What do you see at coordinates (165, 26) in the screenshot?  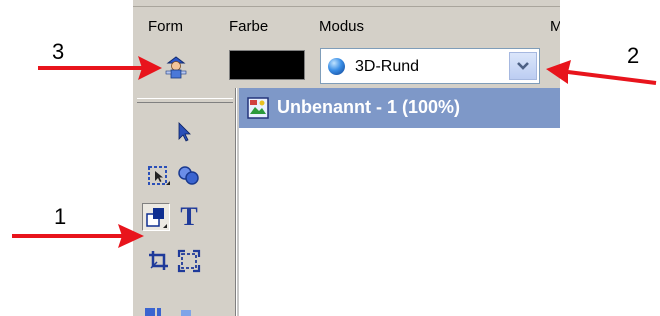 I see `form-label: Form` at bounding box center [165, 26].